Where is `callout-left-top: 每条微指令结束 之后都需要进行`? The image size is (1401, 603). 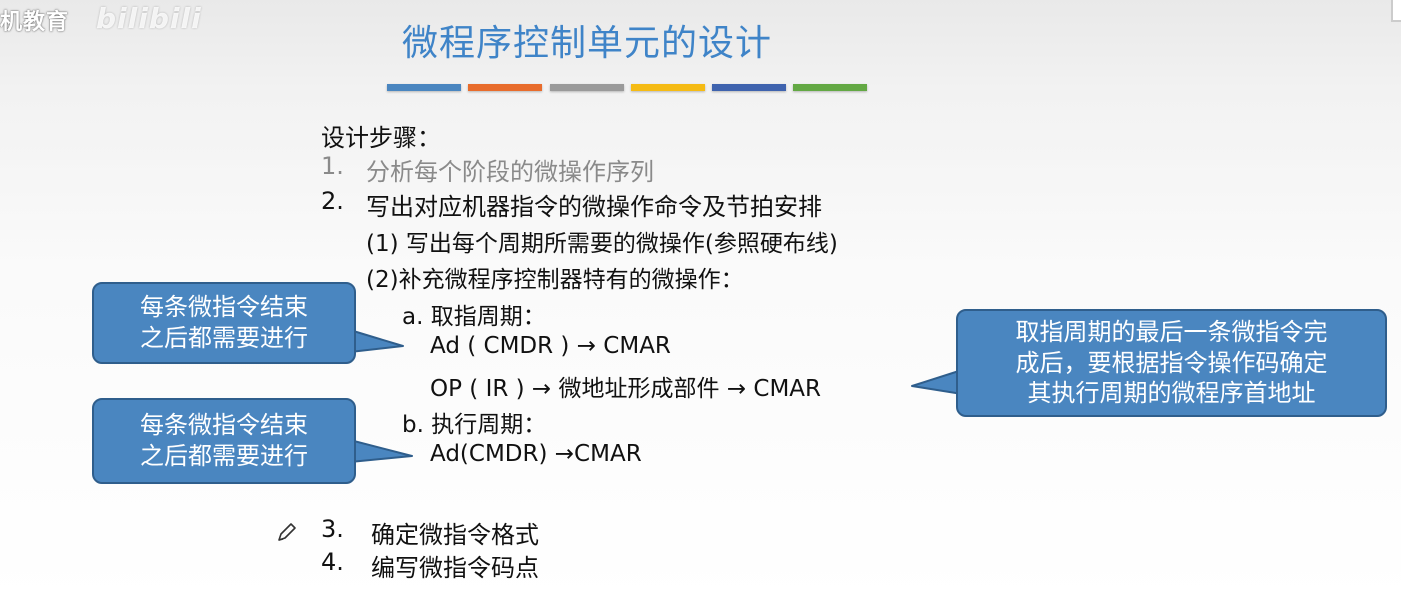 callout-left-top: 每条微指令结束 之后都需要进行 is located at coordinates (224, 323).